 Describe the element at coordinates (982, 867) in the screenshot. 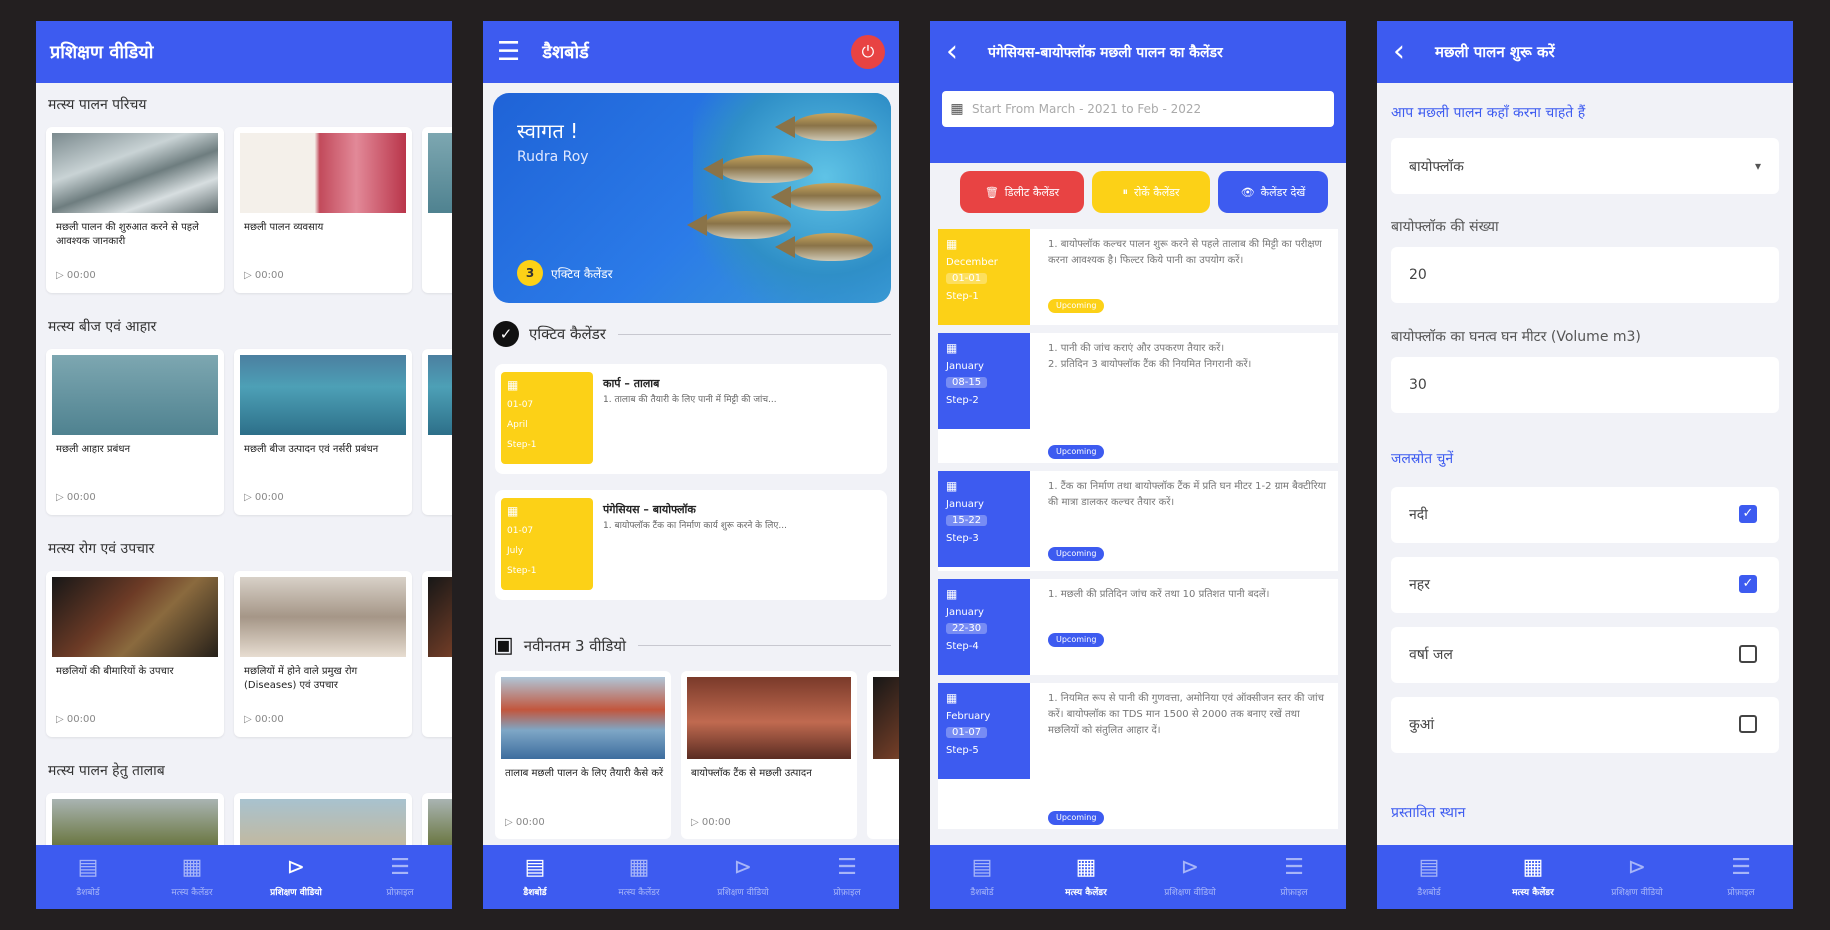

I see `dashboard-icon: ▤` at that location.